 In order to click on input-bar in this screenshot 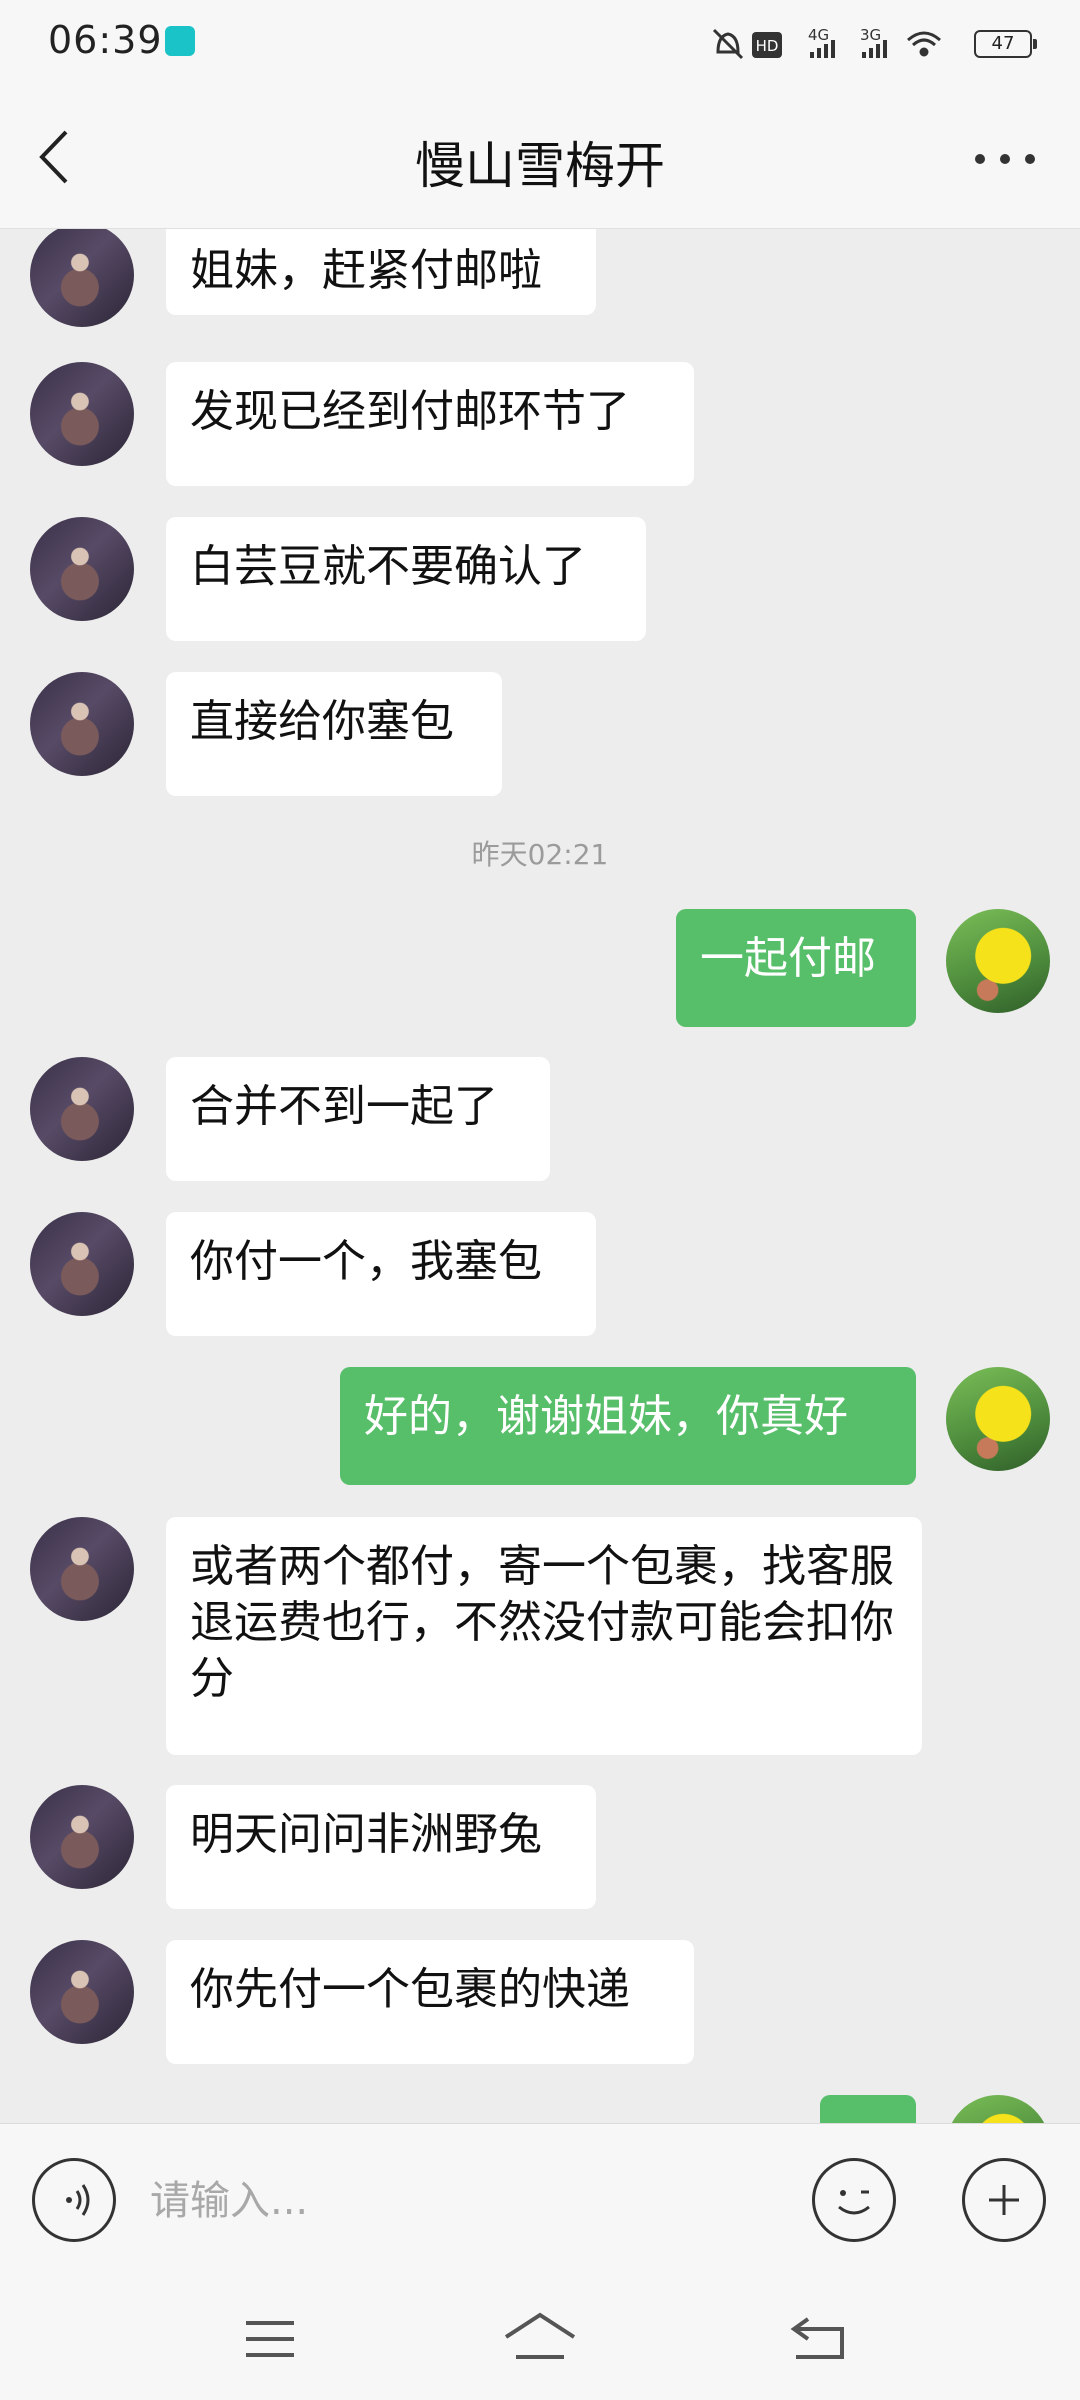, I will do `click(540, 2201)`.